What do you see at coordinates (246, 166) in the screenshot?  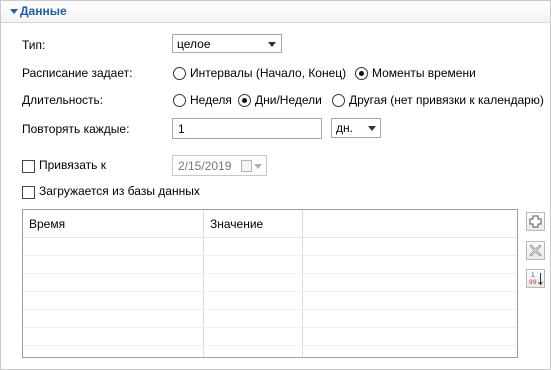 I see `calendar-icon` at bounding box center [246, 166].